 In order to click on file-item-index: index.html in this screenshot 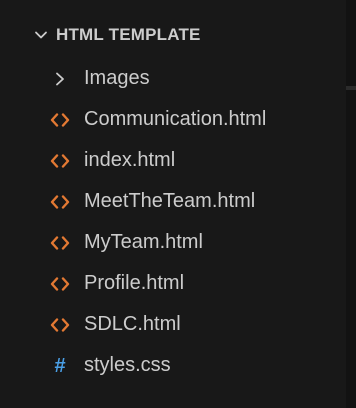, I will do `click(173, 160)`.